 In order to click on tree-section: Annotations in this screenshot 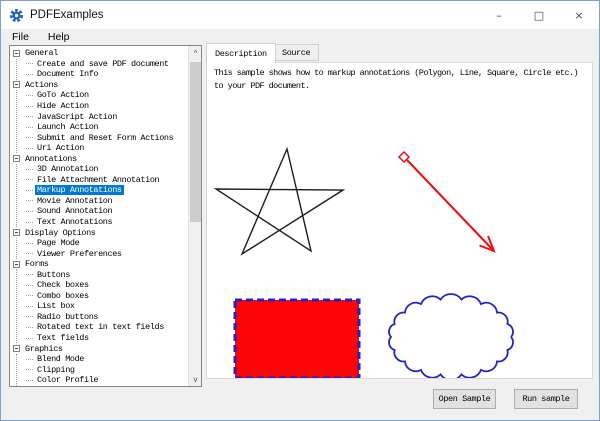, I will do `click(100, 158)`.